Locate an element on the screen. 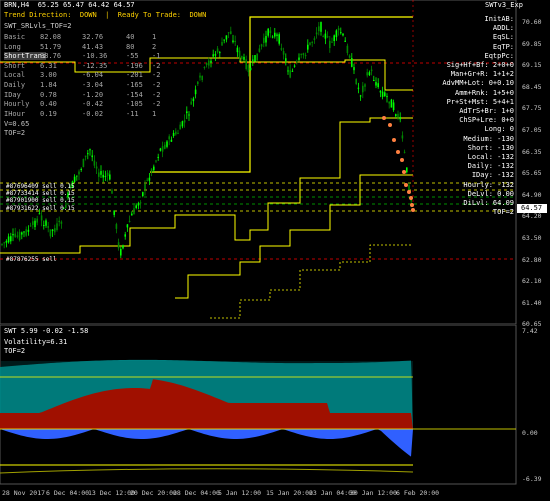  right-stat-row: Local: -132 is located at coordinates (490, 157).